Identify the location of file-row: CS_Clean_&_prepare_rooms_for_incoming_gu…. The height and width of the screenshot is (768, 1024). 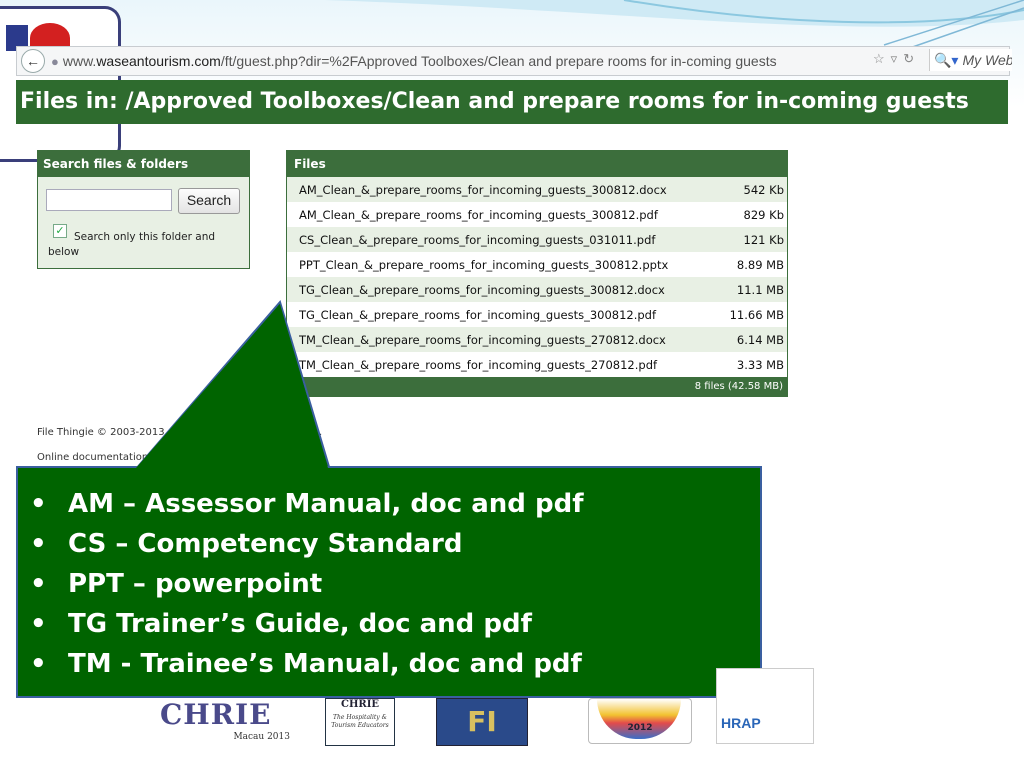
(537, 239).